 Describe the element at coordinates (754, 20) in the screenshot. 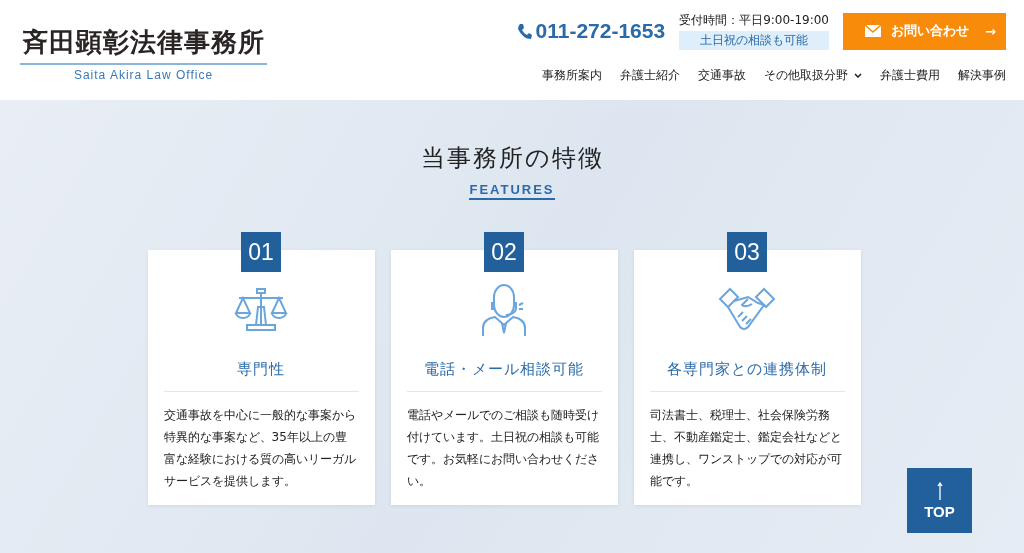

I see `business-hours: 受付時間：平日9:00-19:00` at that location.